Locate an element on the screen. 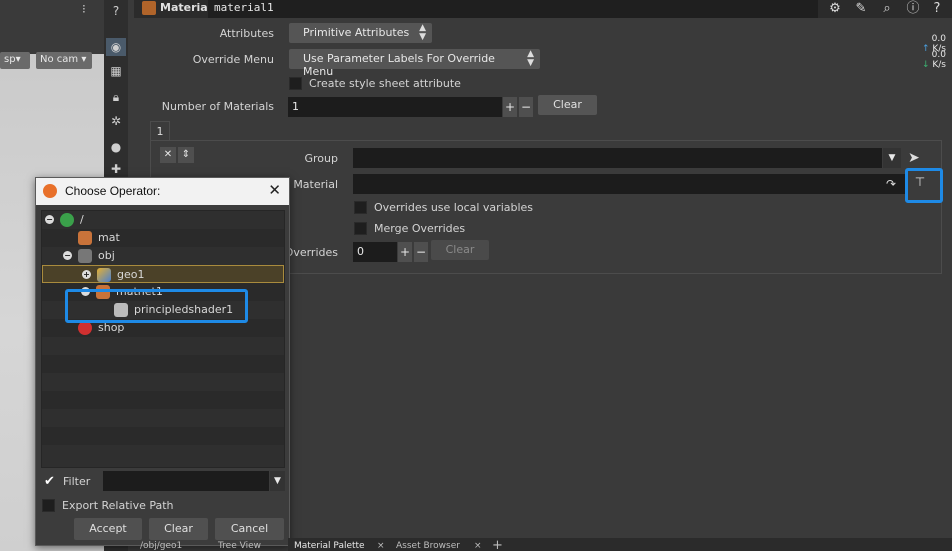  move-instance-button: ⇕ is located at coordinates (186, 155).